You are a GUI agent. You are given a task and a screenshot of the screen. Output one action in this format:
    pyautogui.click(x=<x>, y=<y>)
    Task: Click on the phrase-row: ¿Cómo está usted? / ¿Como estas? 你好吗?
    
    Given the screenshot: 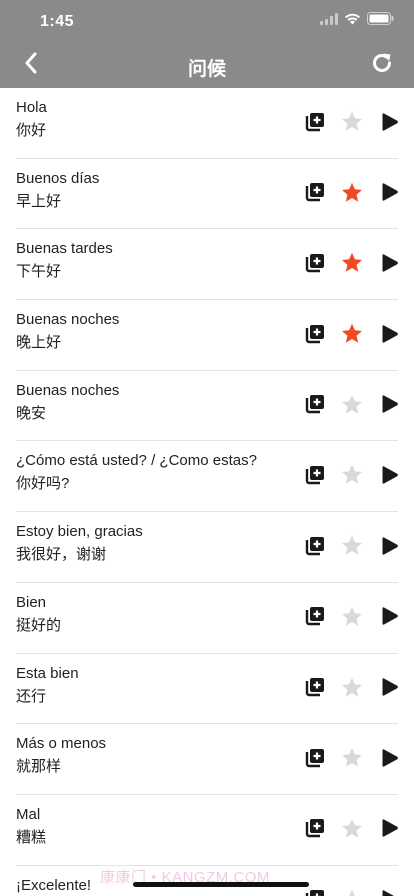 What is the action you would take?
    pyautogui.click(x=207, y=476)
    